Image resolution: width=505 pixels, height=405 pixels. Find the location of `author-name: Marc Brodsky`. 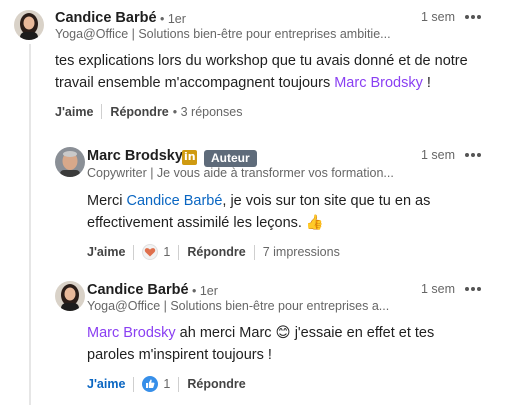

author-name: Marc Brodsky is located at coordinates (135, 156).